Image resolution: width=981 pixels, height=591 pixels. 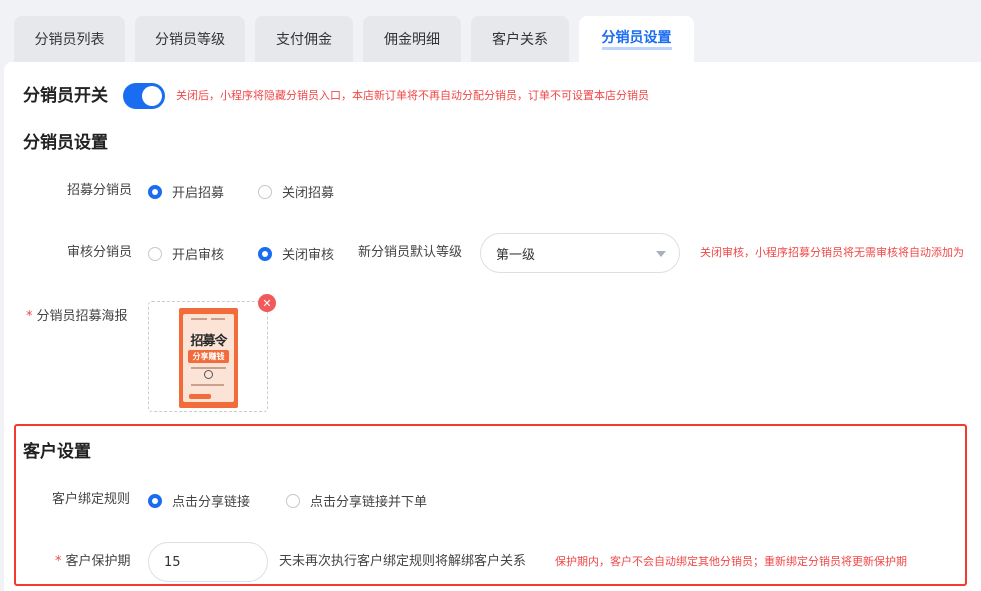 What do you see at coordinates (82, 316) in the screenshot?
I see `poster-label-text: 分销员招募海报` at bounding box center [82, 316].